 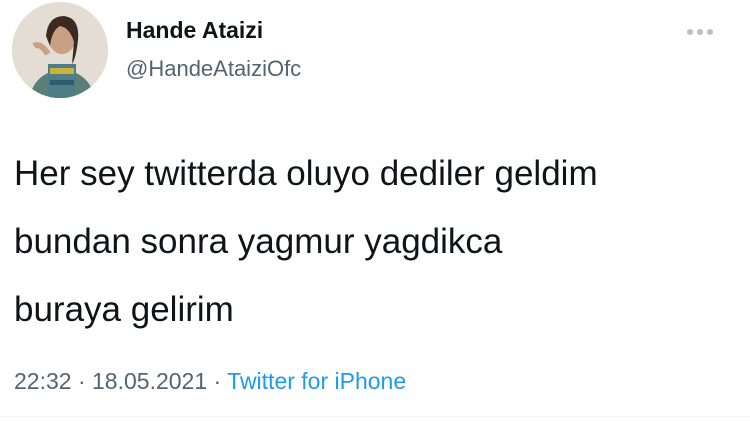 I want to click on tweet-text-line: buraya gelirim, so click(x=124, y=309).